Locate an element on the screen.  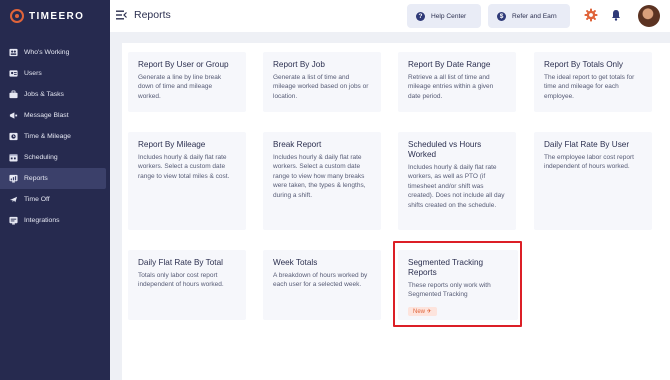
app-logo: TIMEERO is located at coordinates (47, 16).